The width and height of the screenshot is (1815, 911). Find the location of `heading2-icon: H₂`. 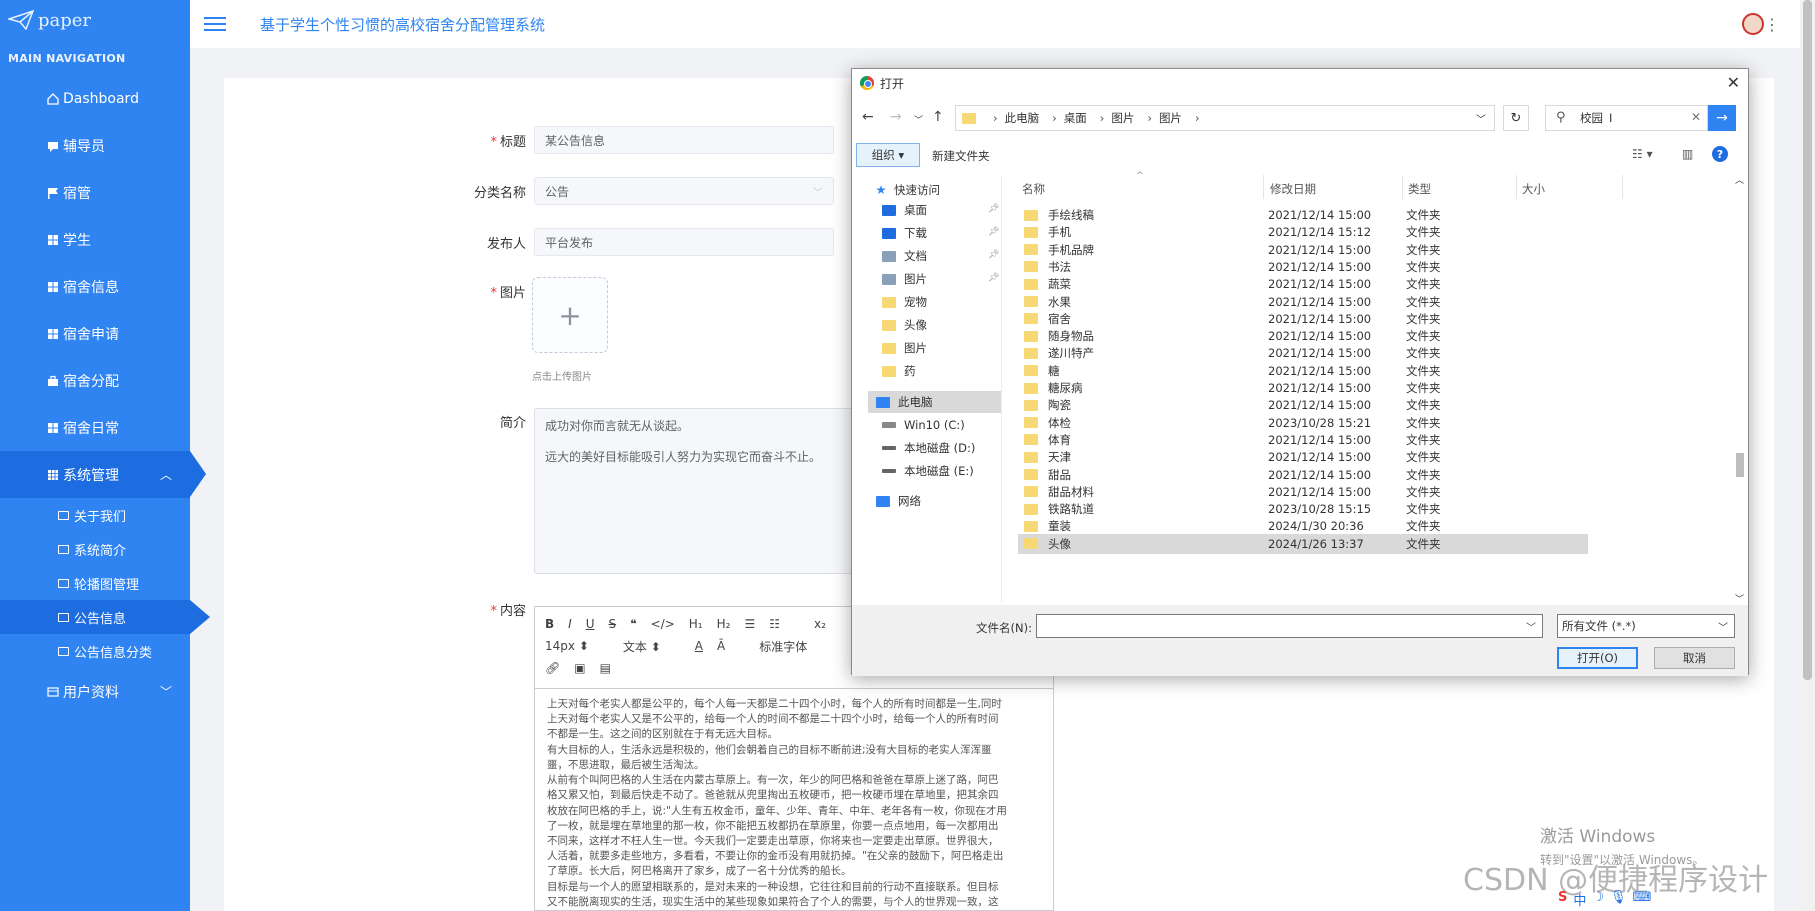

heading2-icon: H₂ is located at coordinates (724, 624).